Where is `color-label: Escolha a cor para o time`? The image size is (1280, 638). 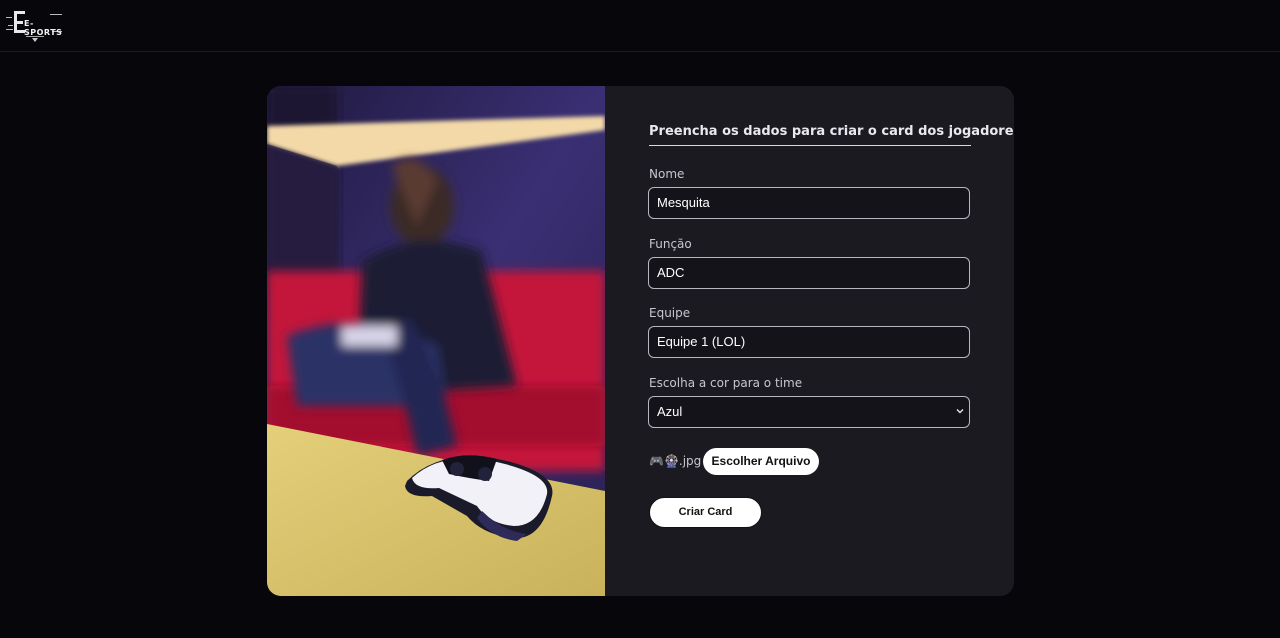 color-label: Escolha a cor para o time is located at coordinates (726, 383).